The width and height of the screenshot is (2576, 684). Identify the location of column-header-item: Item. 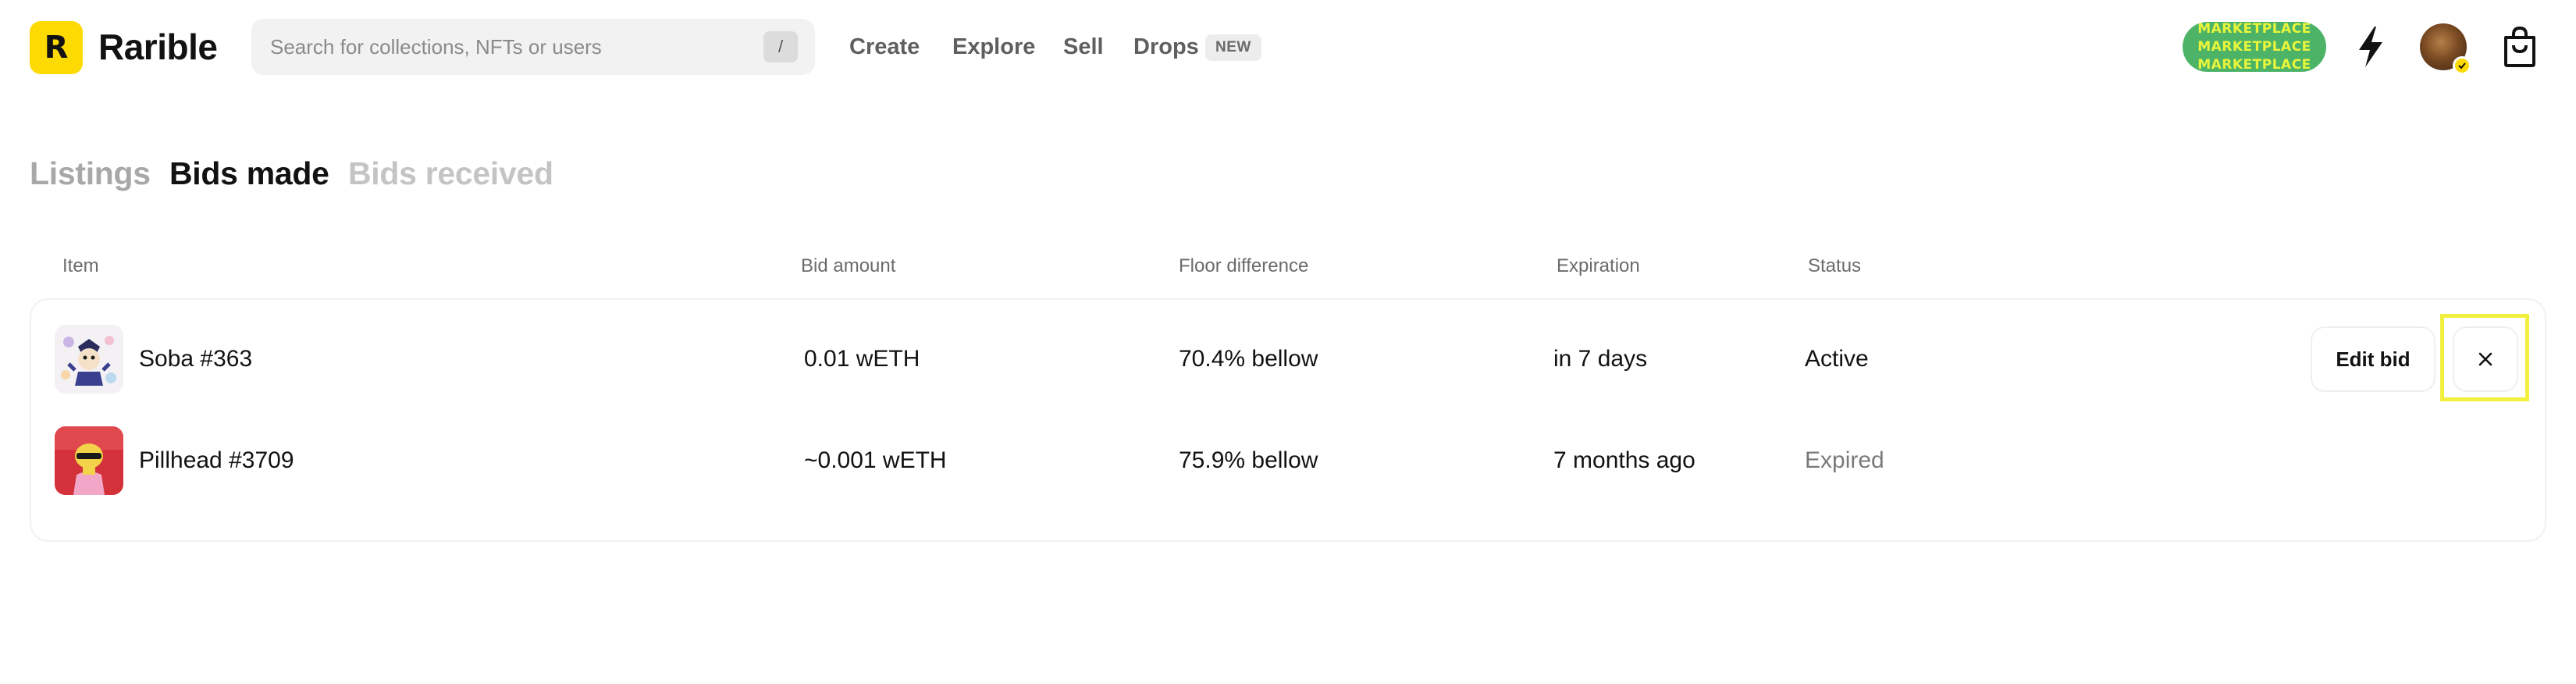
(80, 265).